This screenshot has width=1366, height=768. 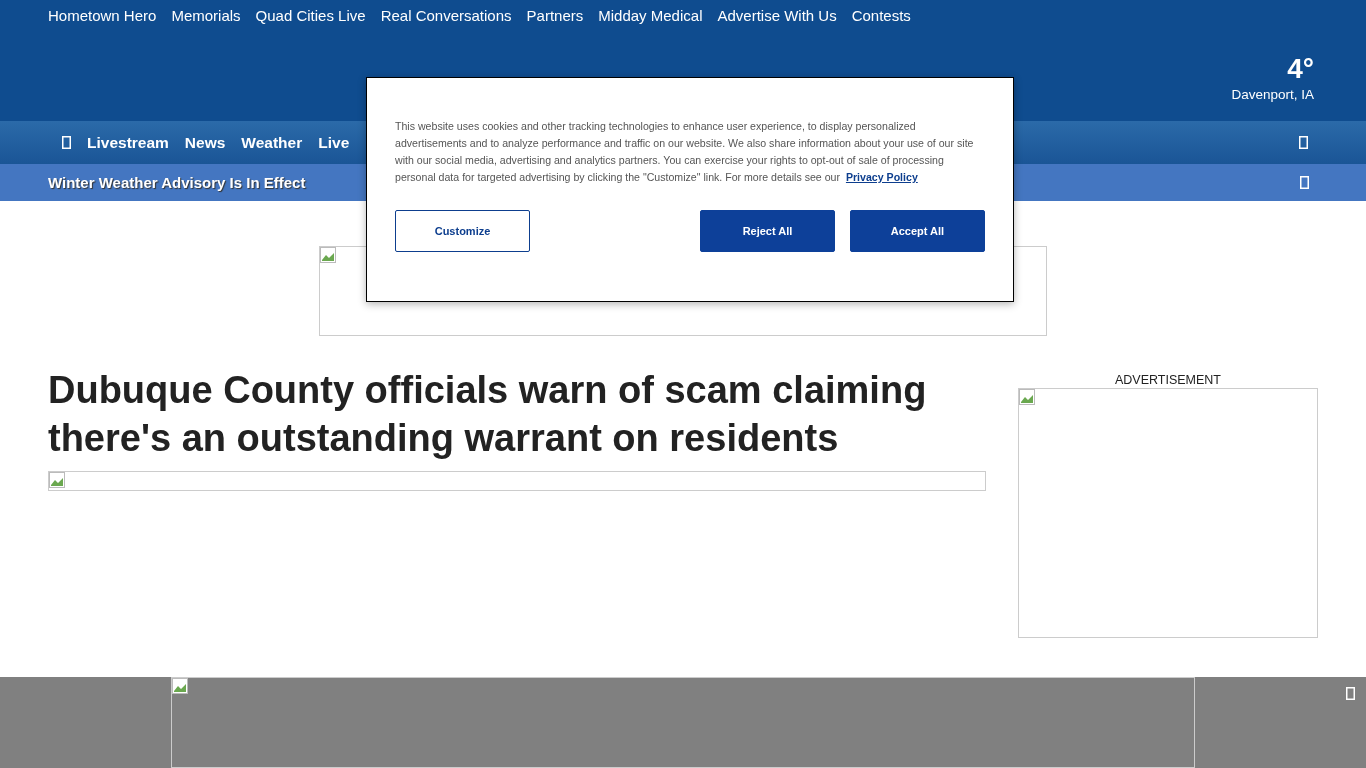 I want to click on main-nav-link: News, so click(x=205, y=142).